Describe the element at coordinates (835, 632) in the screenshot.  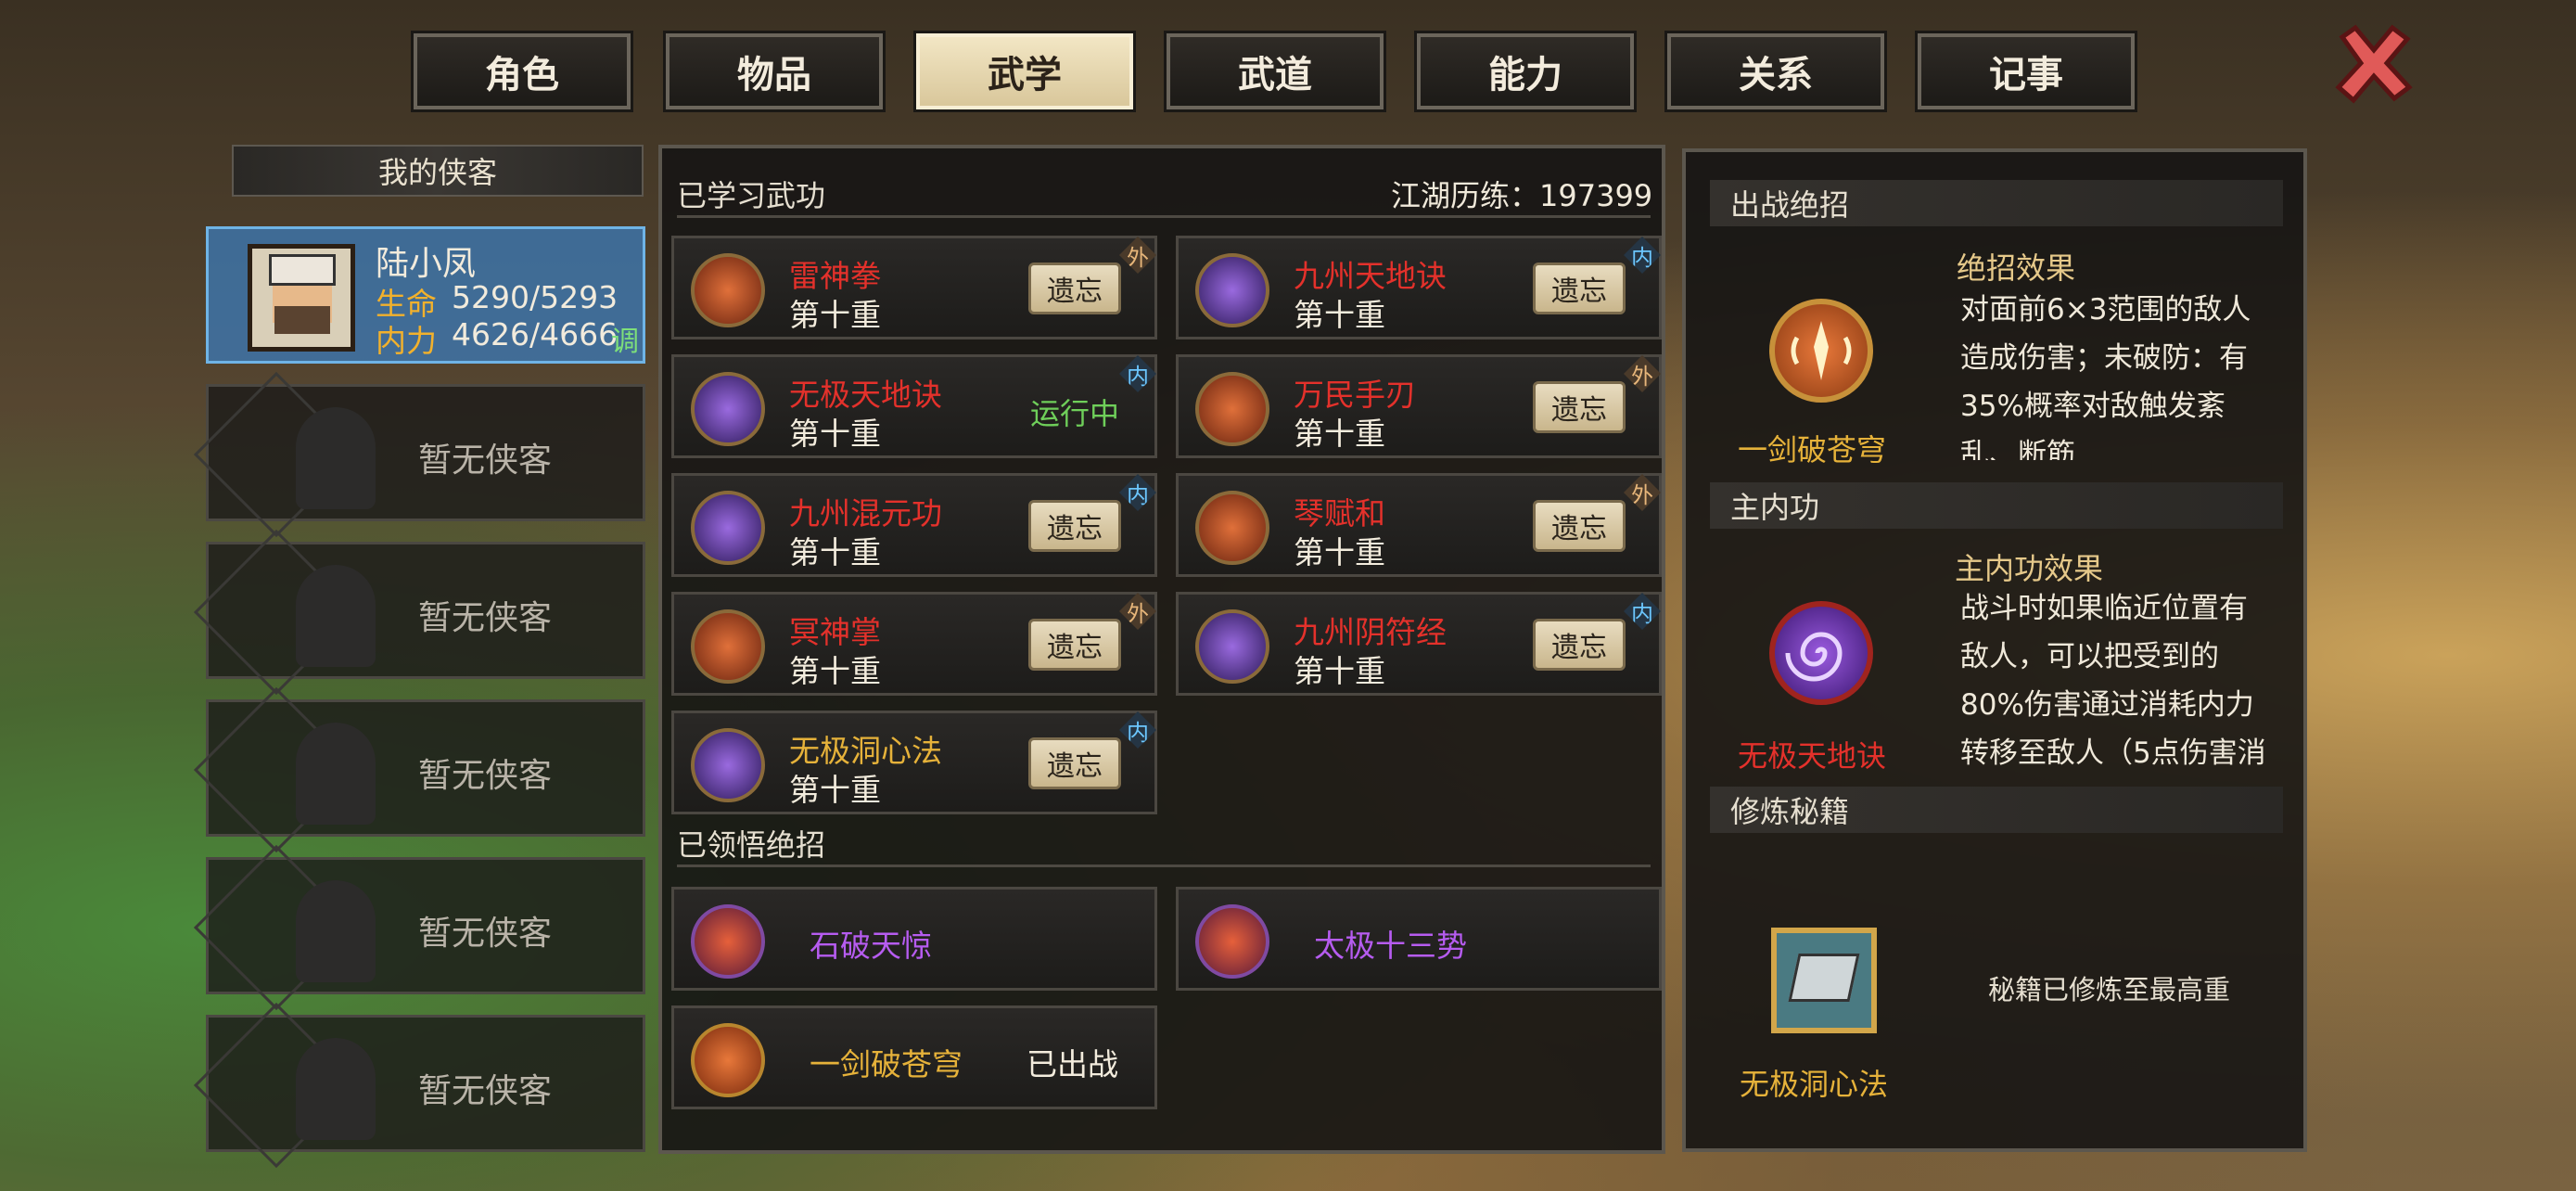
I see `skill-name: 冥神掌` at that location.